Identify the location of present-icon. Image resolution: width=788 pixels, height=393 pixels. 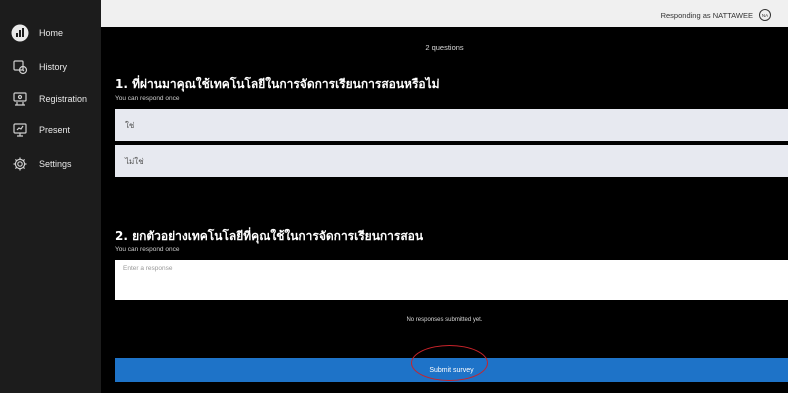
(20, 130).